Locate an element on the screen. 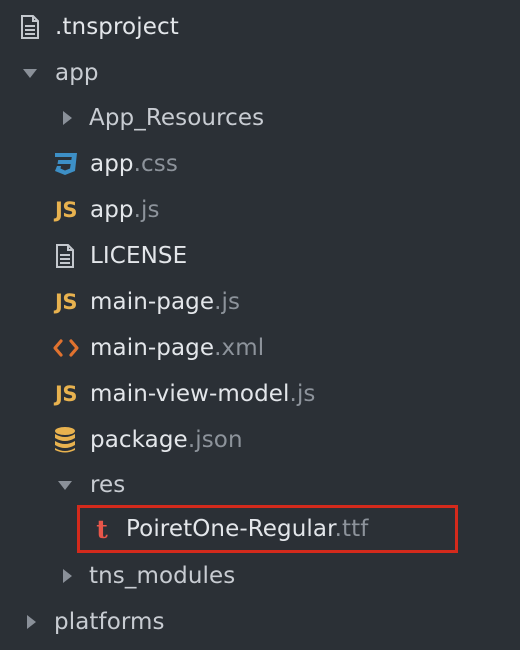 The height and width of the screenshot is (650, 520). tree-item-label: .tnsproject is located at coordinates (117, 26).